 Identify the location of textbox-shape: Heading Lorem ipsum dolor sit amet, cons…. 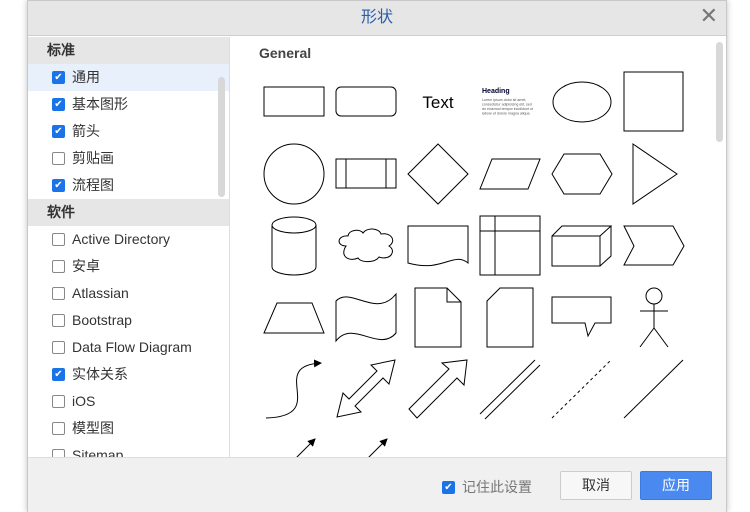
(507, 102).